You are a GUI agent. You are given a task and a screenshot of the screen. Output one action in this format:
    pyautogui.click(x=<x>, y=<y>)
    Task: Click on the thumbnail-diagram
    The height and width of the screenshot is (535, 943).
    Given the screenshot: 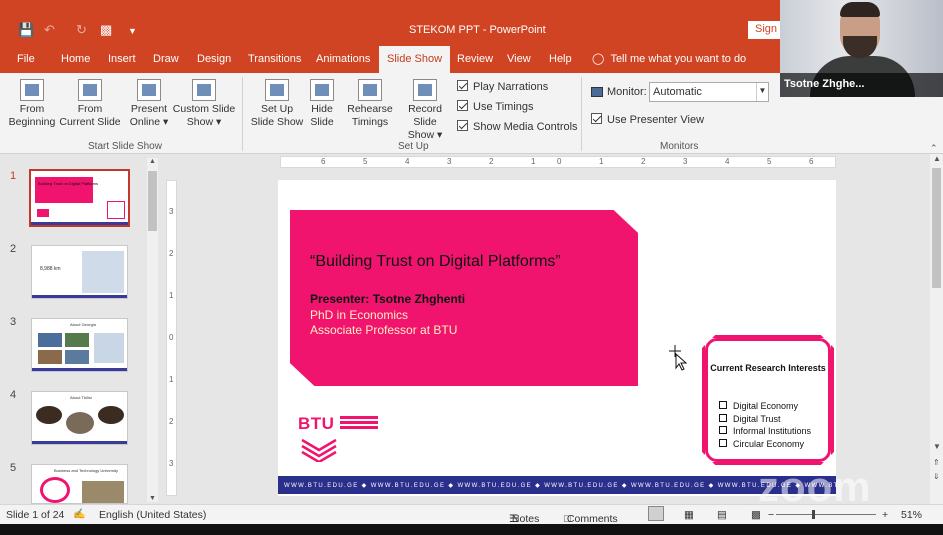 What is the action you would take?
    pyautogui.click(x=55, y=490)
    